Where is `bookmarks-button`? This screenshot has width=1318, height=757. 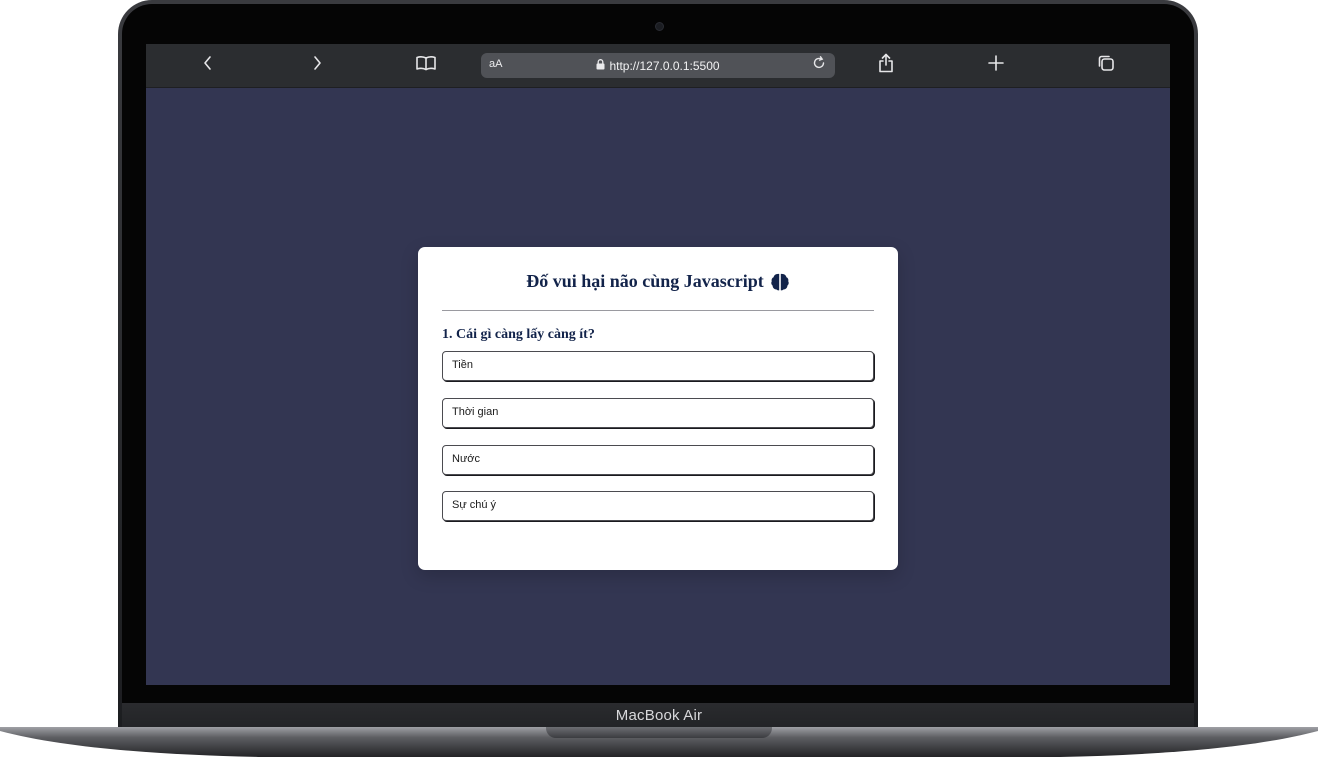
bookmarks-button is located at coordinates (426, 65).